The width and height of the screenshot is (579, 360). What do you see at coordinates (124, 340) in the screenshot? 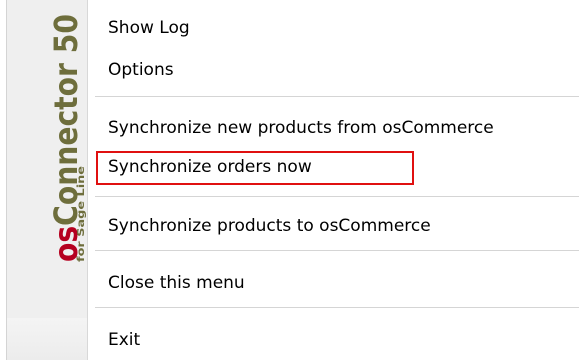
I see `menu-item-exit: Exit` at bounding box center [124, 340].